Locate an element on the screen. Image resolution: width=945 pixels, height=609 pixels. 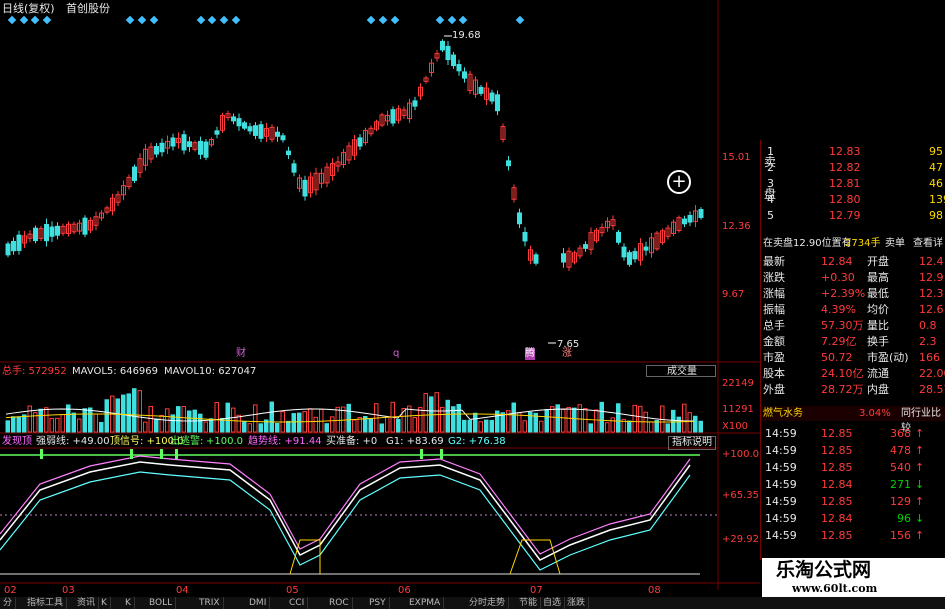
quote-value: 28.72万 is located at coordinates (842, 389).